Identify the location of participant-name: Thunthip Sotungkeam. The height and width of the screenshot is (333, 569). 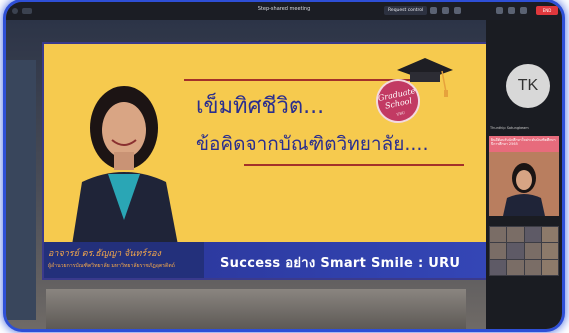
(509, 128).